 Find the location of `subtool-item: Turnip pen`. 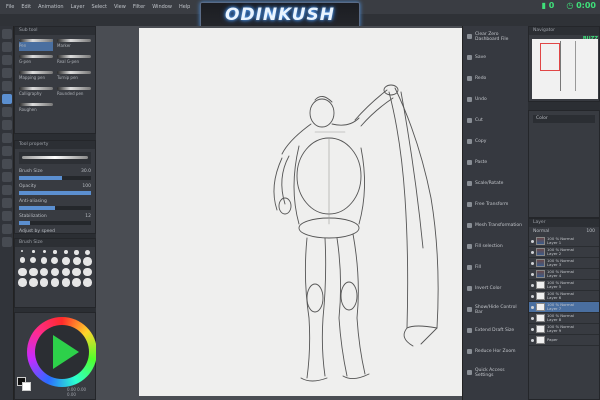

subtool-item: Turnip pen is located at coordinates (74, 77).